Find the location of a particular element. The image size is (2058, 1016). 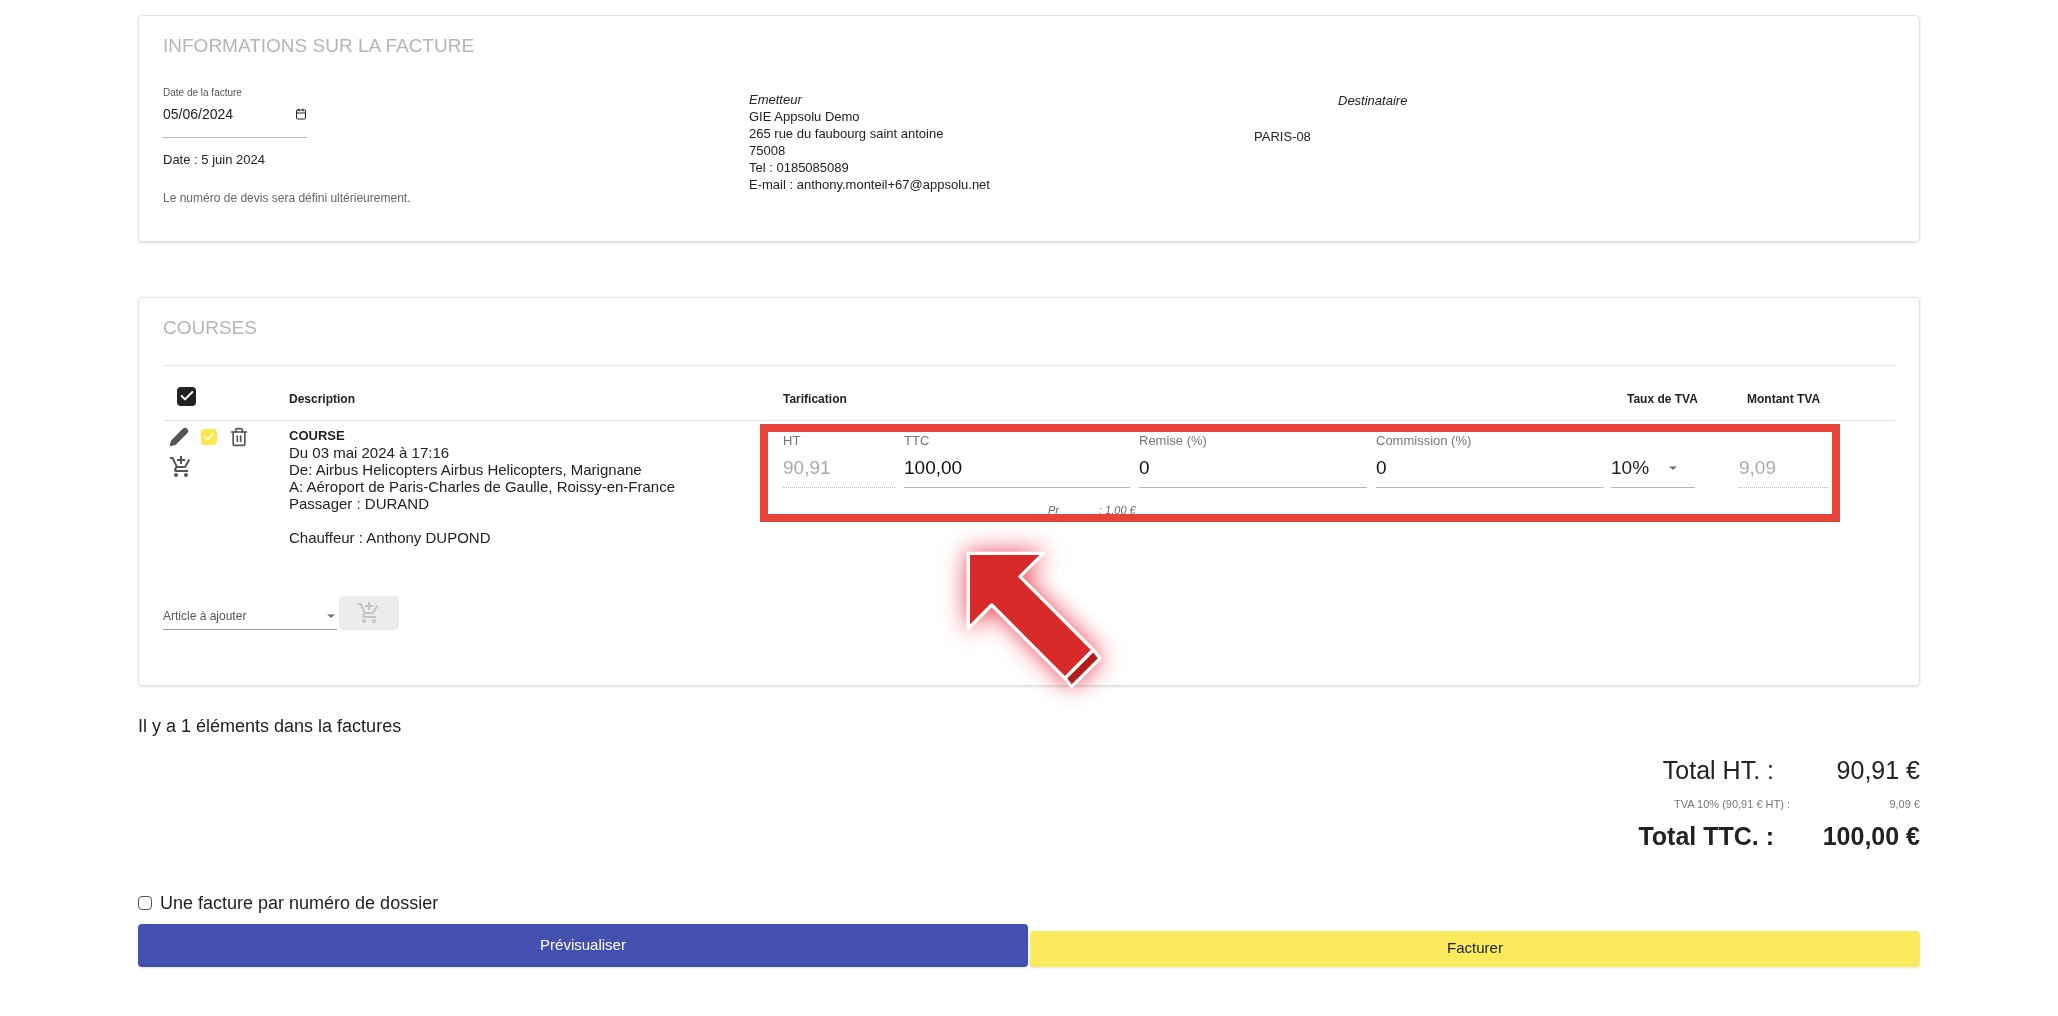

recipient-heading: Destinataire is located at coordinates (1373, 100).